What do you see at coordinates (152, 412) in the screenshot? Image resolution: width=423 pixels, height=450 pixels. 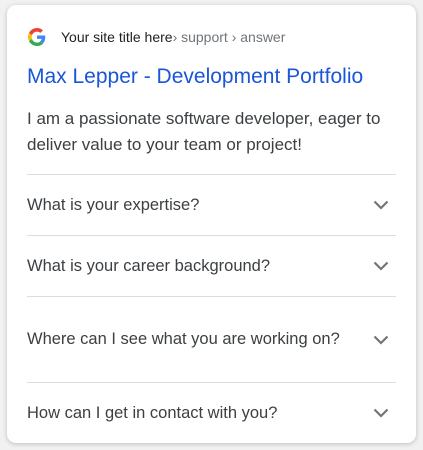 I see `faq-question: How can I get in contact with you?` at bounding box center [152, 412].